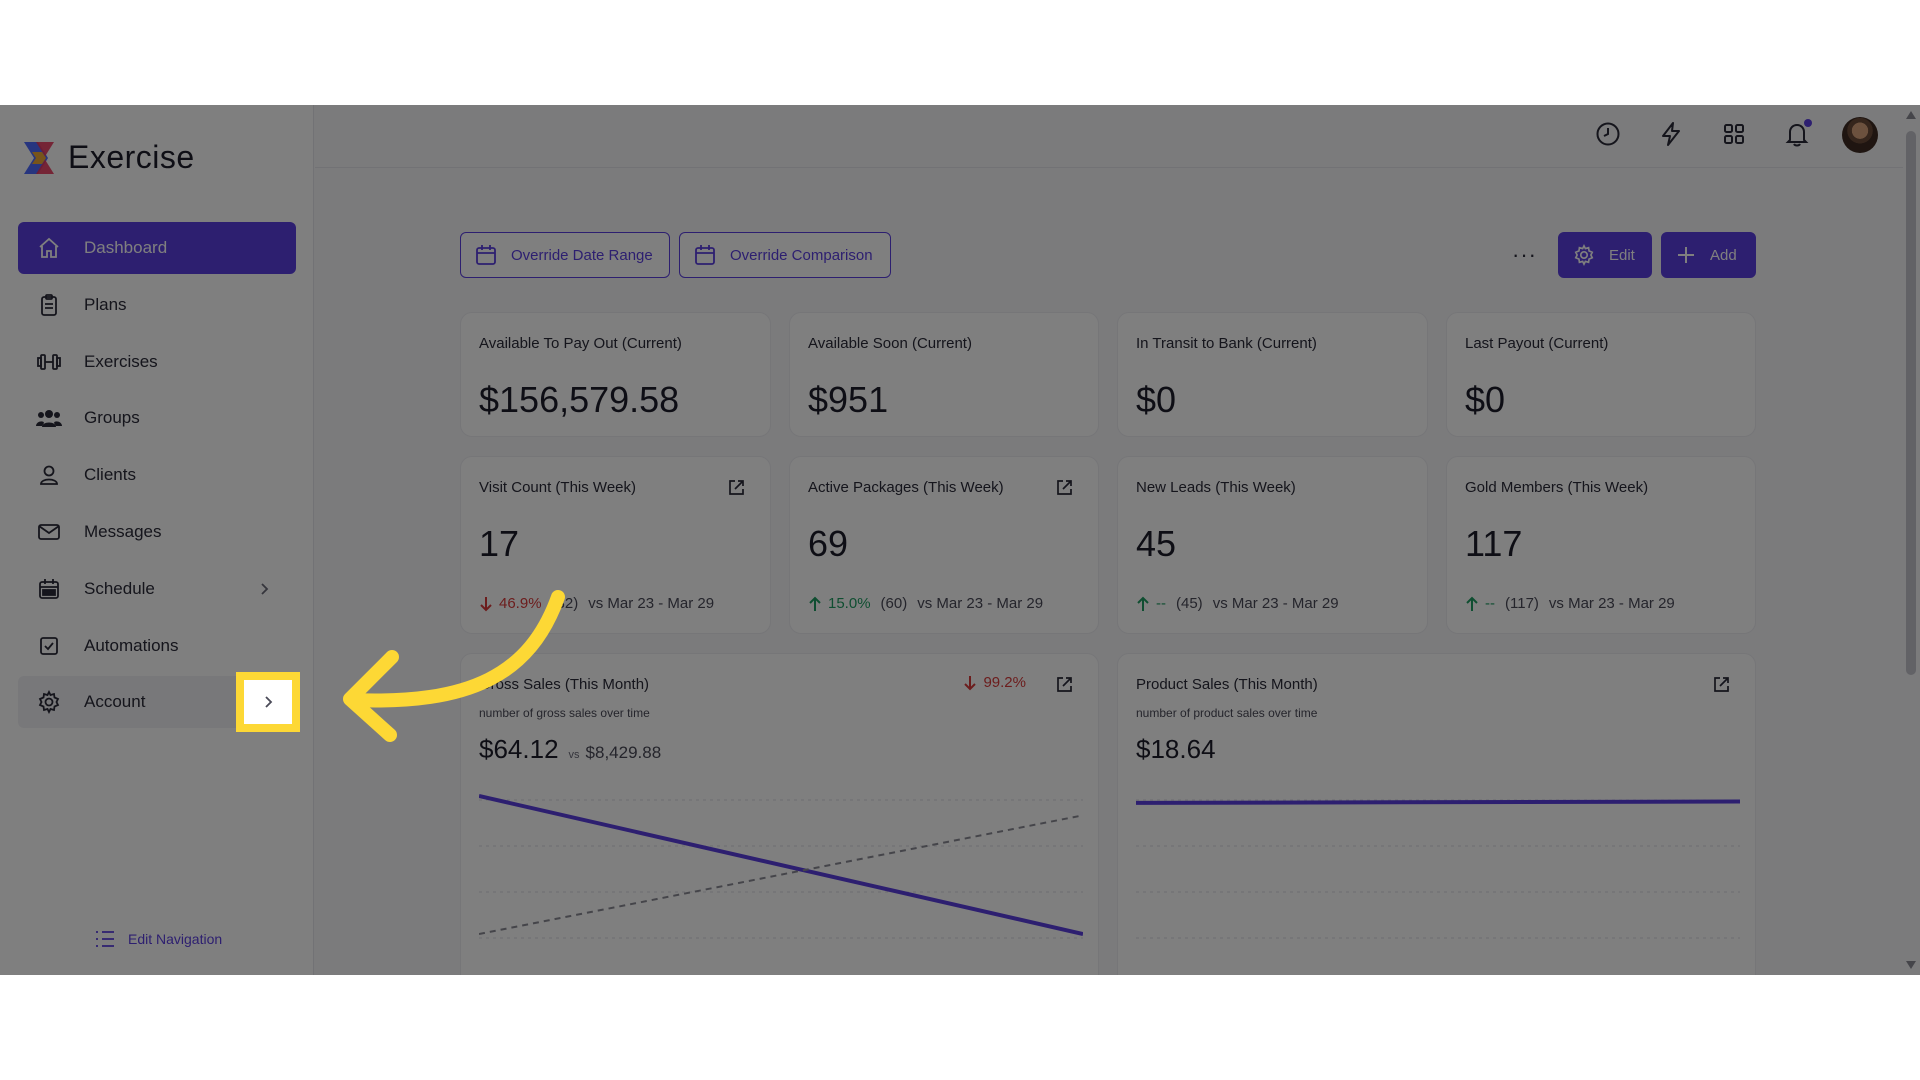  Describe the element at coordinates (1226, 343) in the screenshot. I see `card-label: In Transit to Bank (Current)` at that location.